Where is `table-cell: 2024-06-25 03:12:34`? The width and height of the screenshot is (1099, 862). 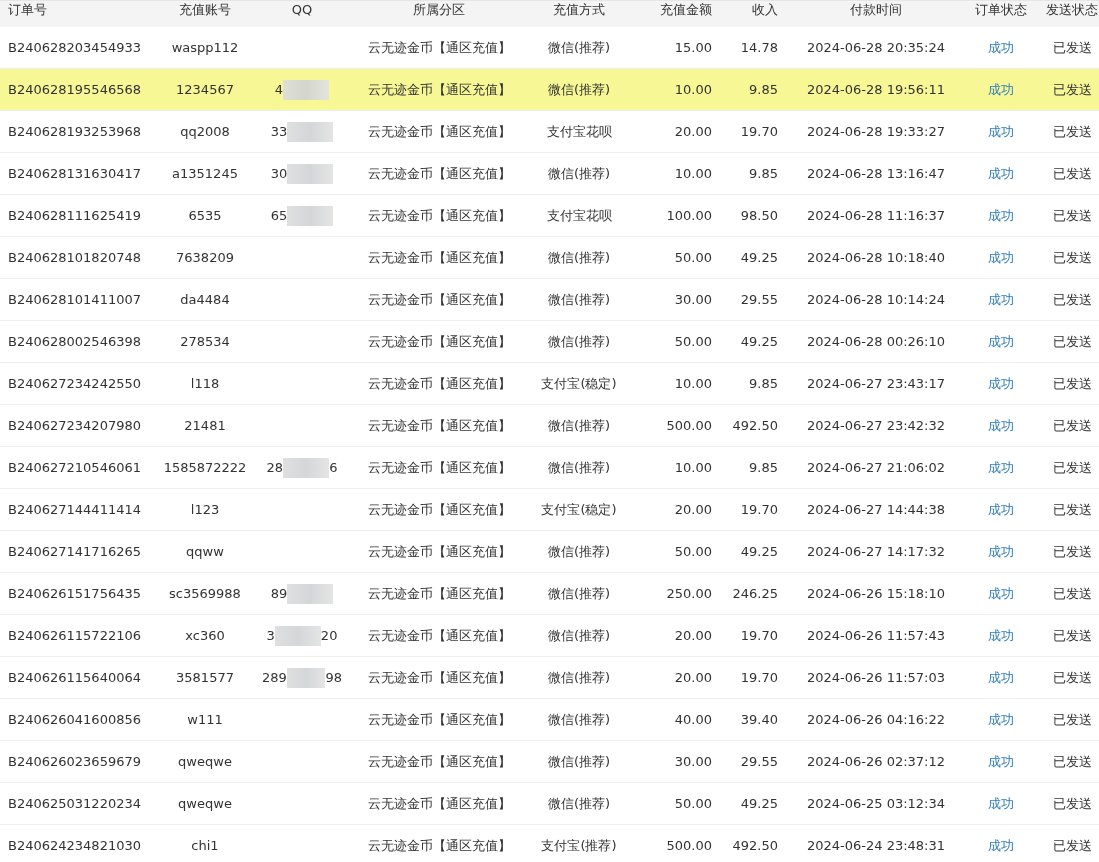 table-cell: 2024-06-25 03:12:34 is located at coordinates (876, 803).